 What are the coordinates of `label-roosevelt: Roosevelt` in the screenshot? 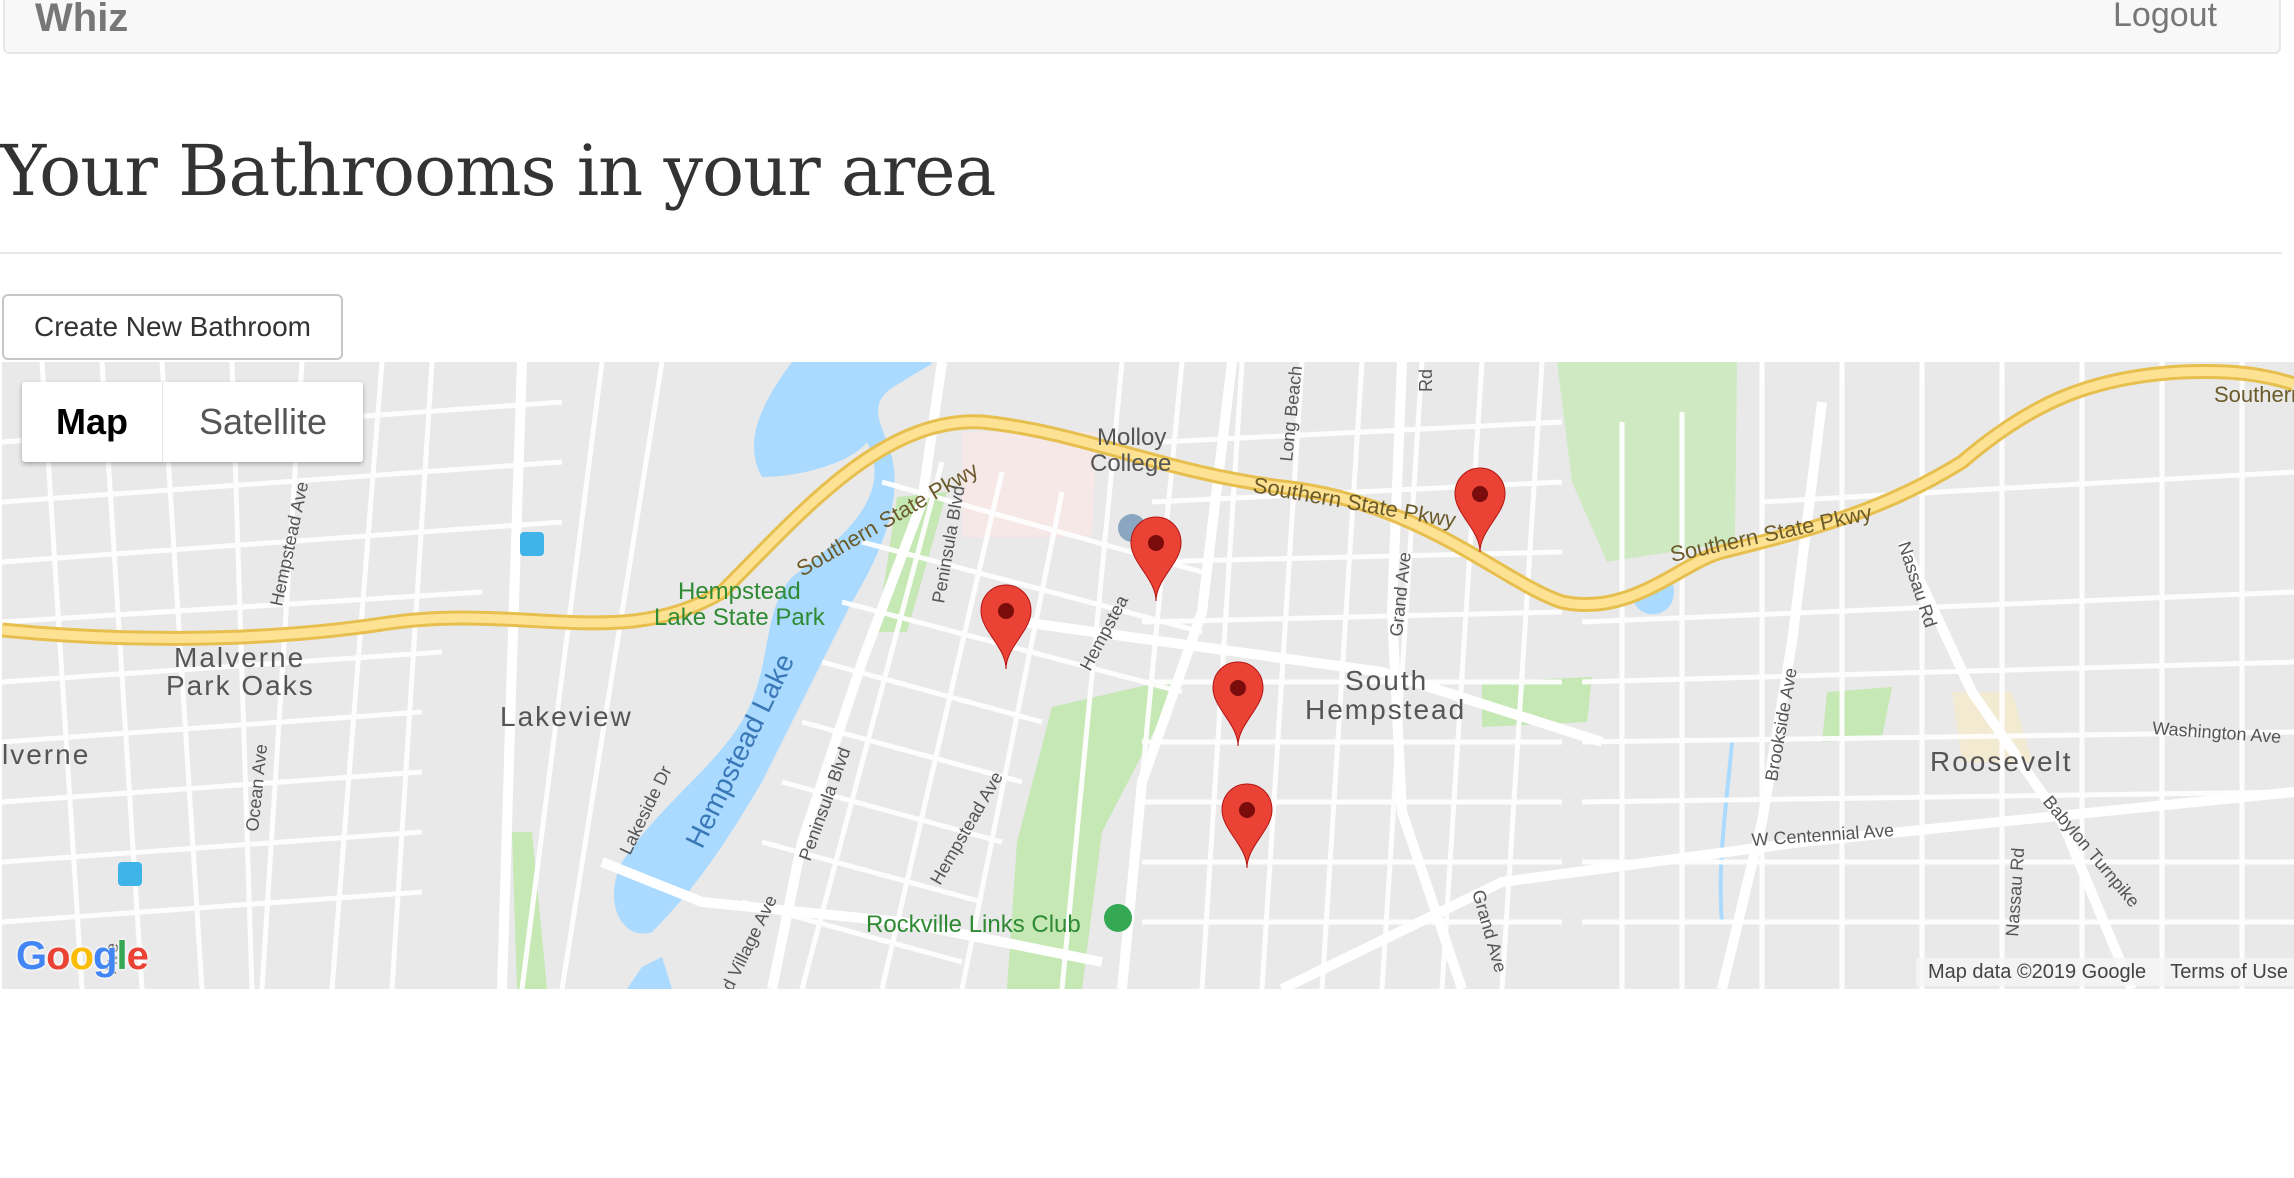 It's located at (2001, 761).